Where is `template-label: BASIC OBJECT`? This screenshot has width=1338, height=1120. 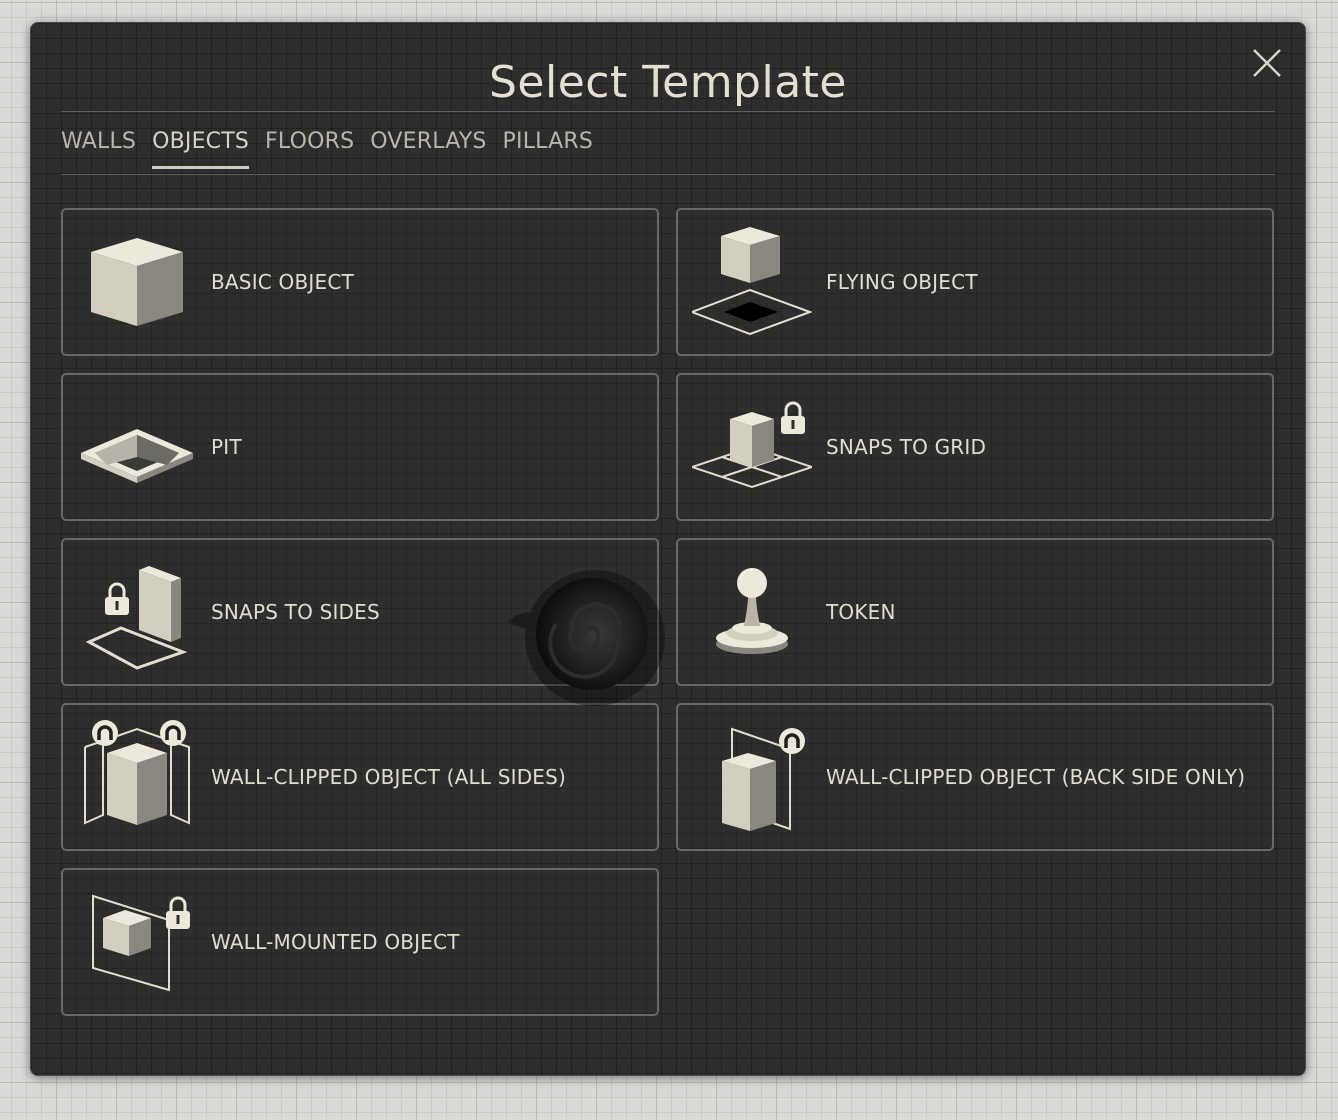 template-label: BASIC OBJECT is located at coordinates (282, 282).